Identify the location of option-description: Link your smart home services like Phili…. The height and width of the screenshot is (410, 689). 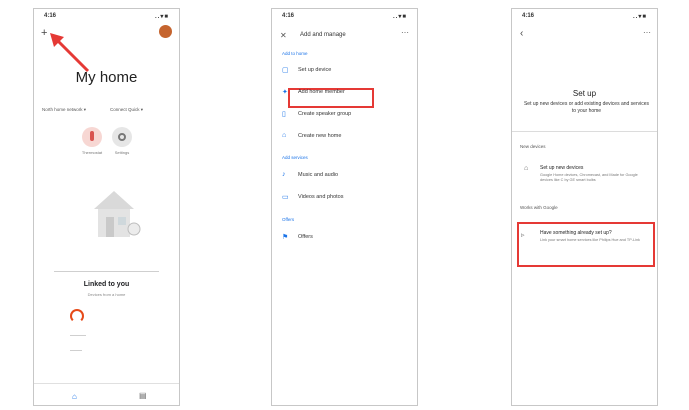
(590, 240).